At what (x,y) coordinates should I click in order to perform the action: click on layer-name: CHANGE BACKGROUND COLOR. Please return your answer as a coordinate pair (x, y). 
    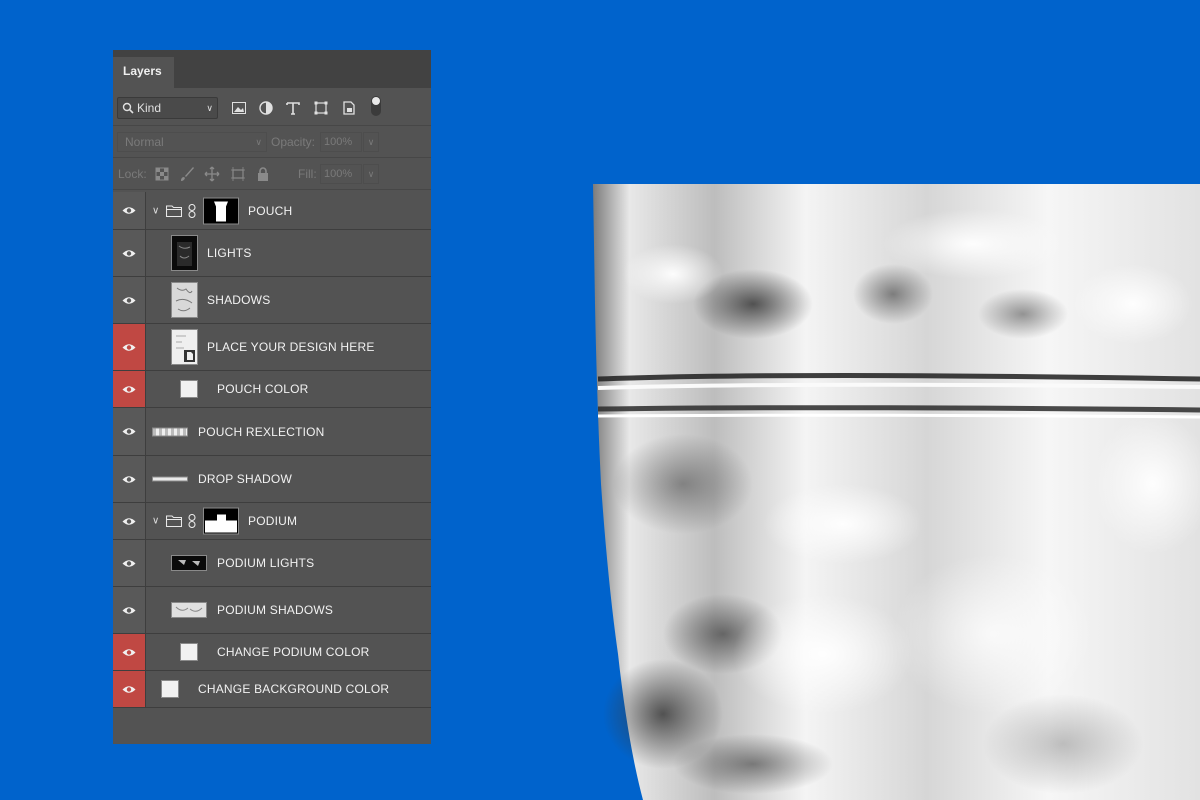
    Looking at the image, I should click on (294, 689).